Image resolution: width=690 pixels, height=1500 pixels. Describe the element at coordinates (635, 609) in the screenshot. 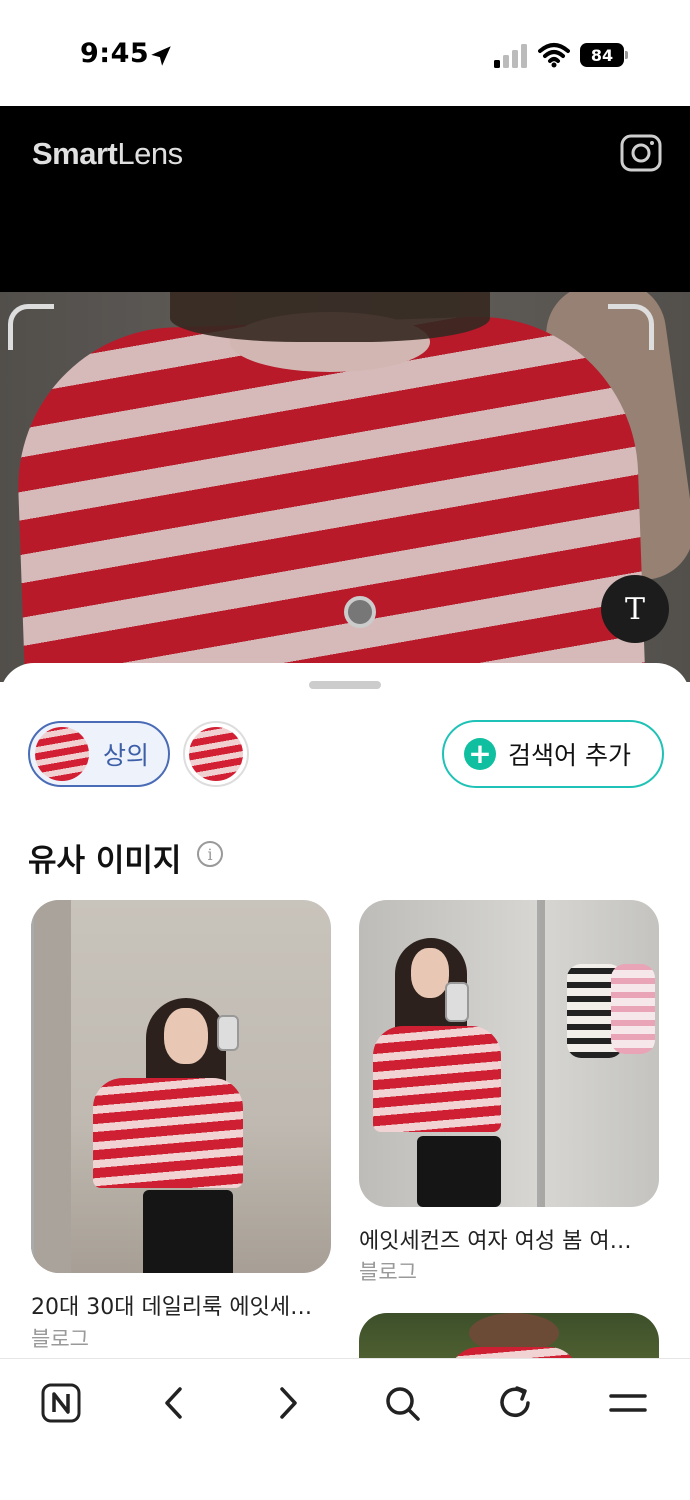

I see `text-search-button: T` at that location.